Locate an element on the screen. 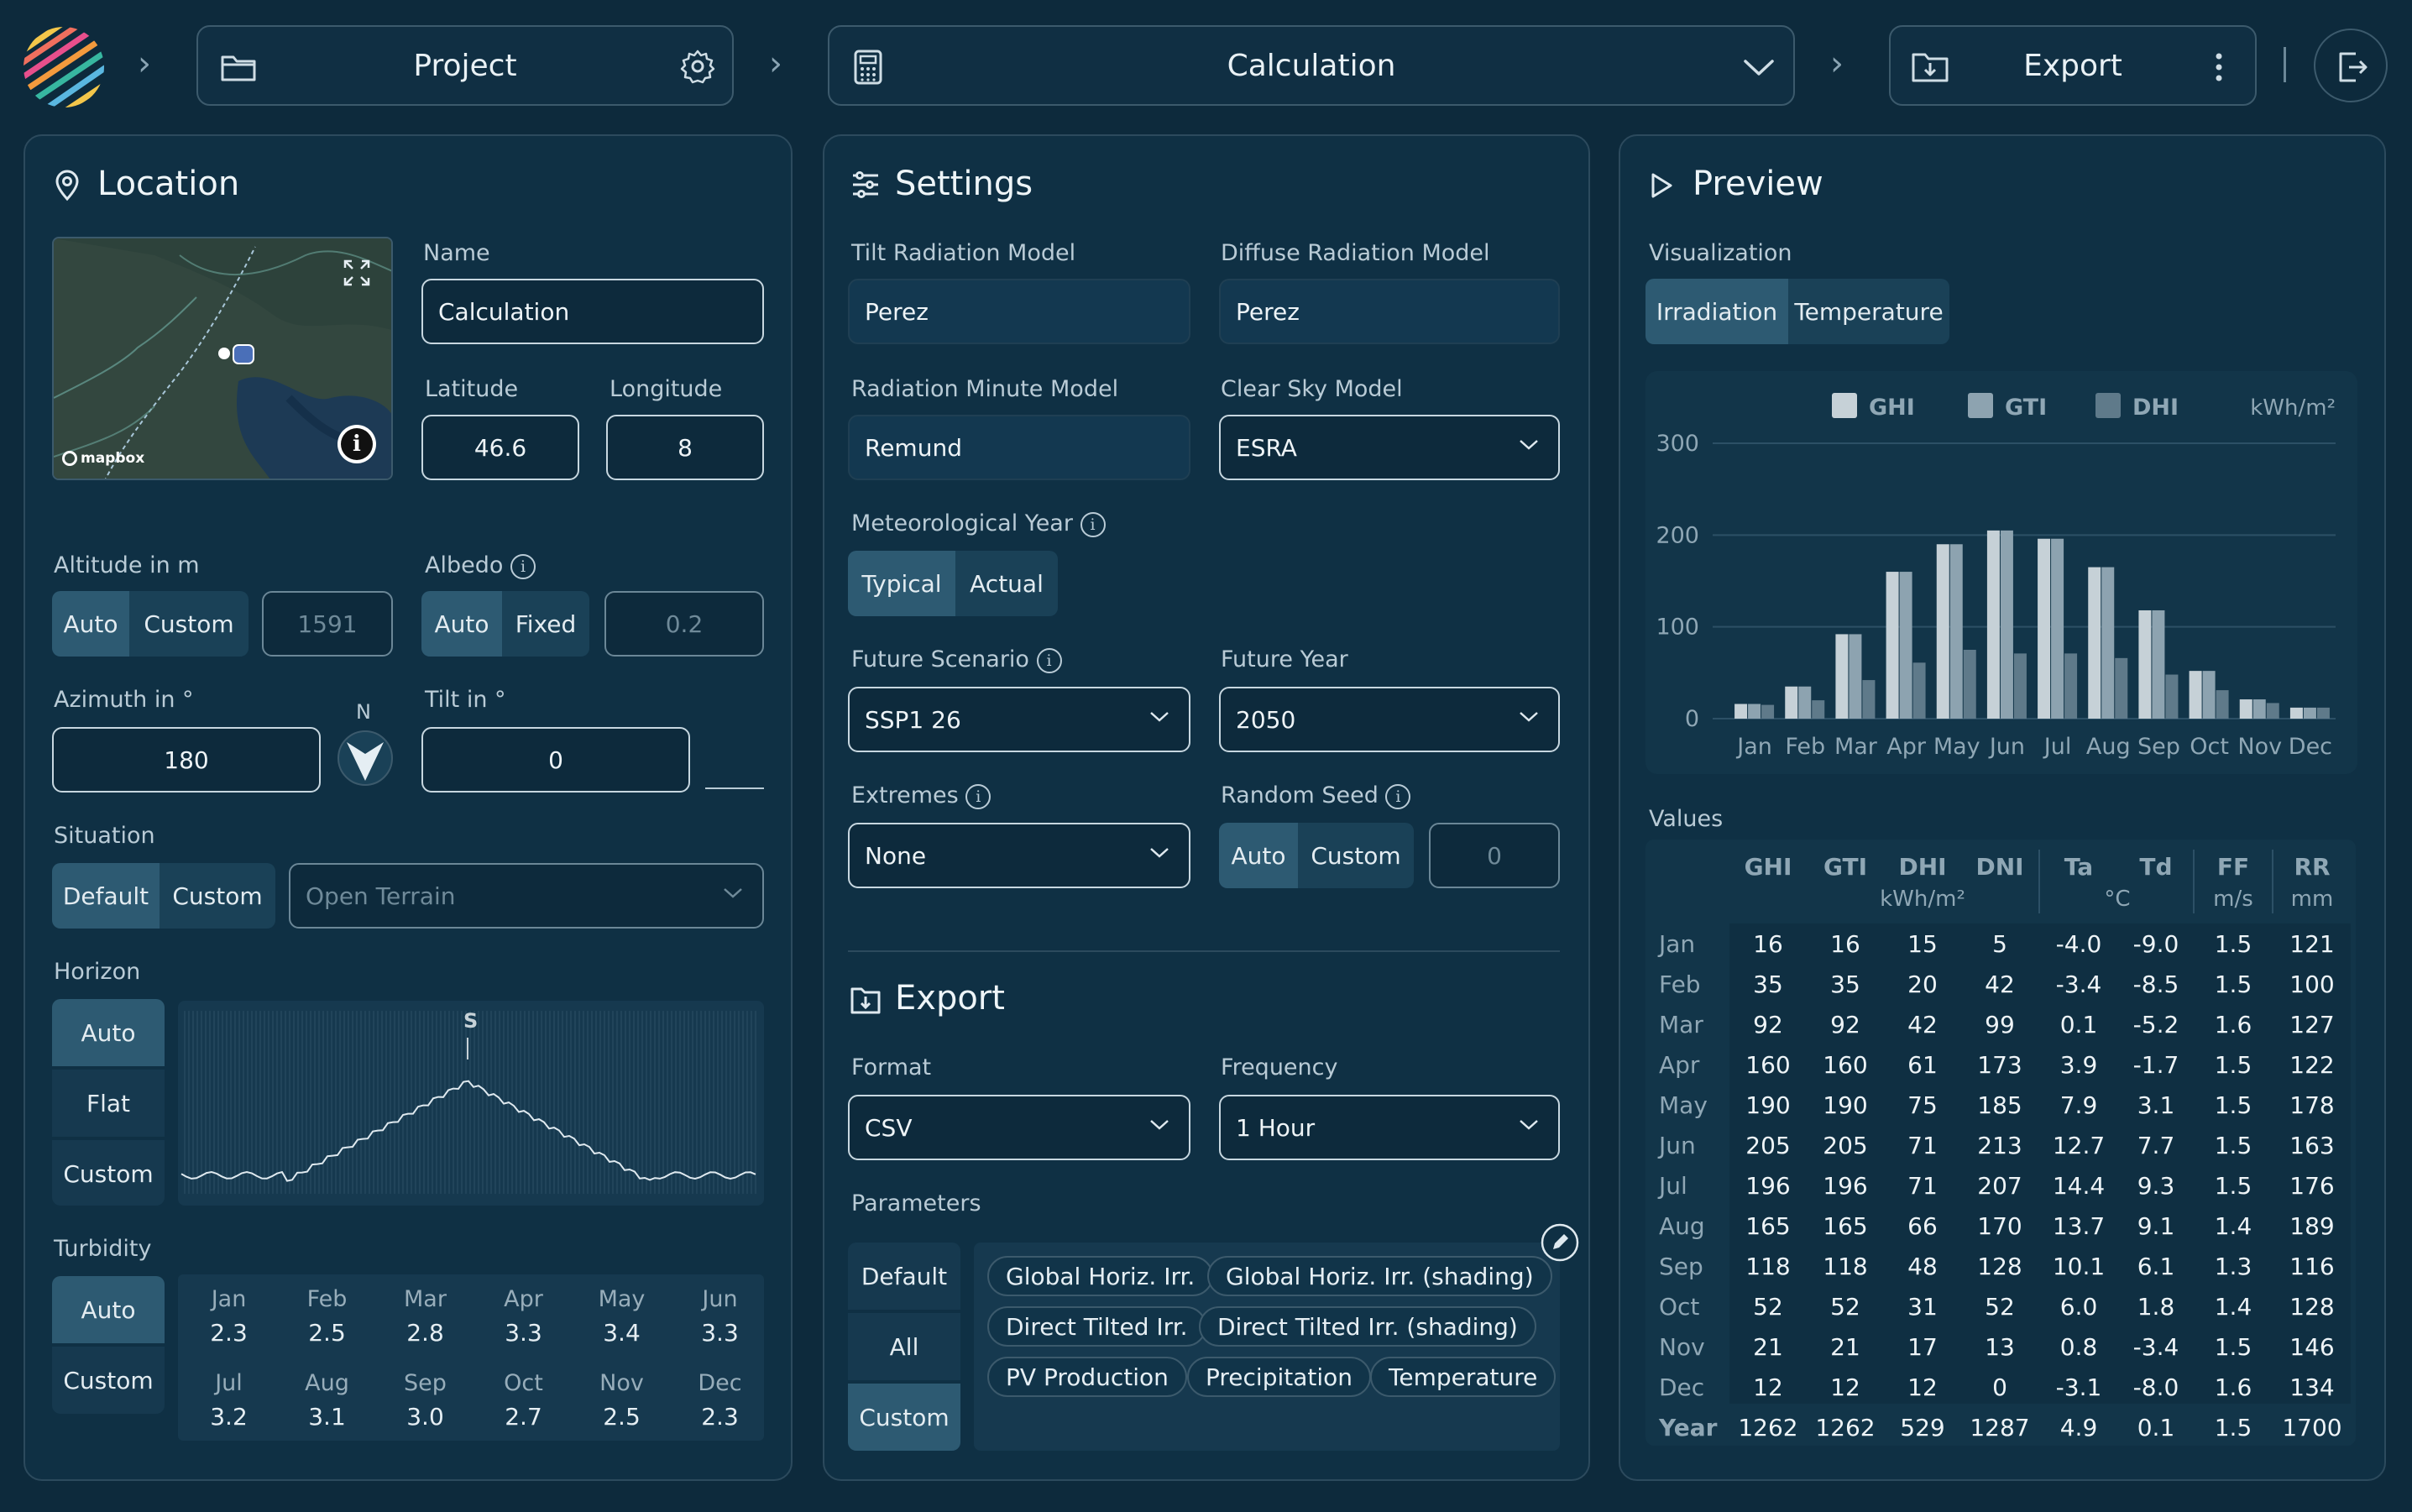 The width and height of the screenshot is (2412, 1512). parameters-toggle: Default All Custom is located at coordinates (904, 1347).